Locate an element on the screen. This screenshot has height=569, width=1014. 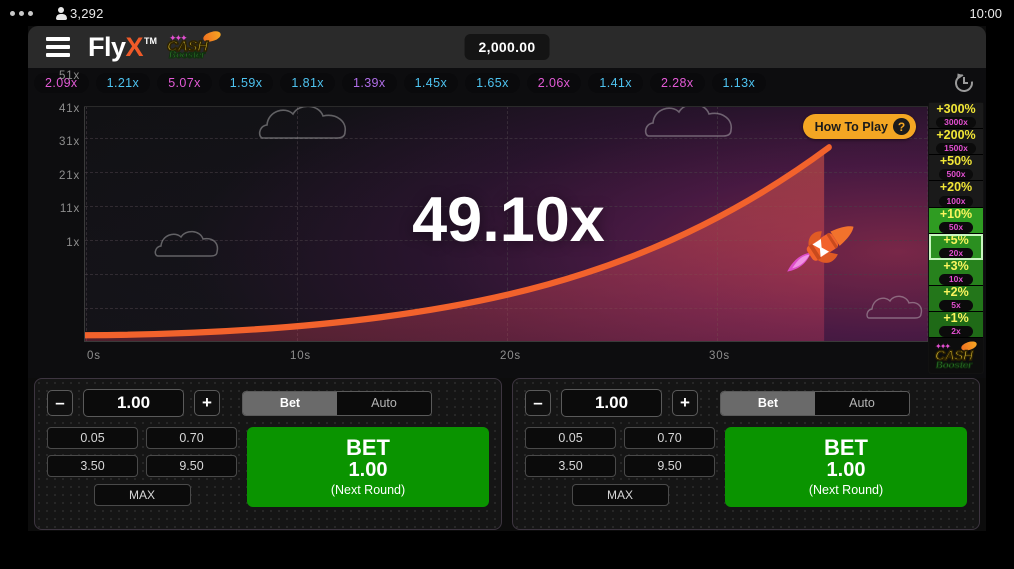
ladder-row-percent: +2% is located at coordinates (956, 291).